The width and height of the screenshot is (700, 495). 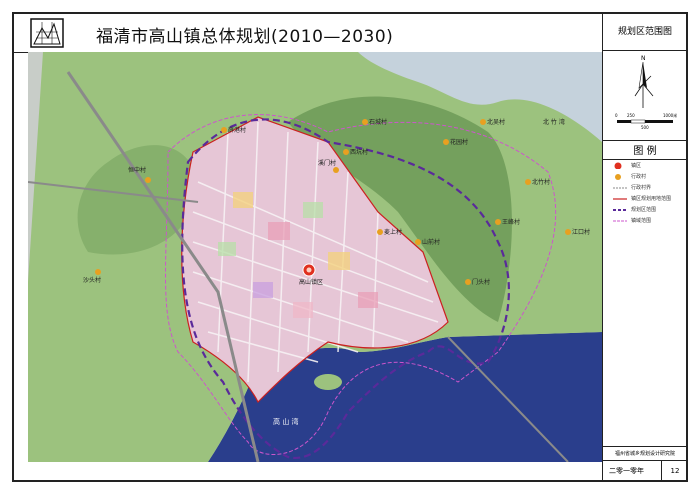 What do you see at coordinates (541, 182) in the screenshot?
I see `svg-text: 北竹村` at bounding box center [541, 182].